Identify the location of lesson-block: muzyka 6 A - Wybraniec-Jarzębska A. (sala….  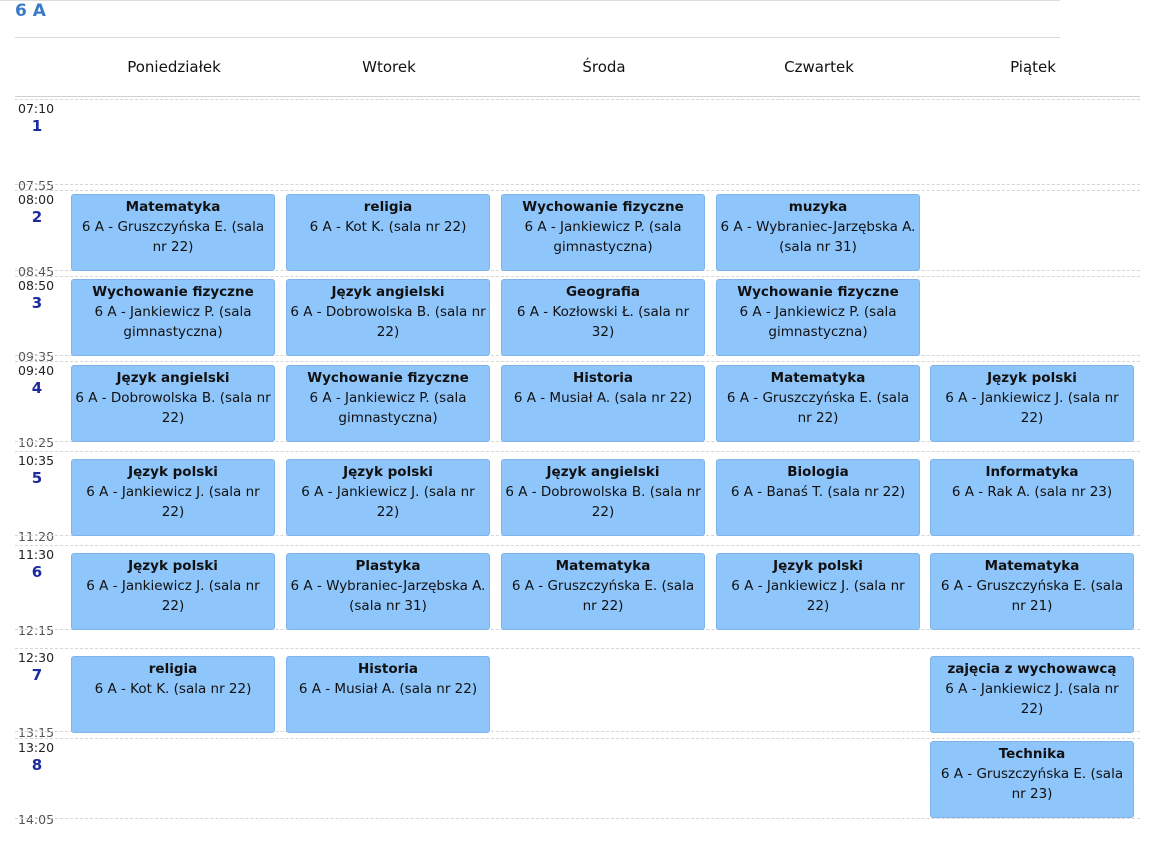
(818, 232).